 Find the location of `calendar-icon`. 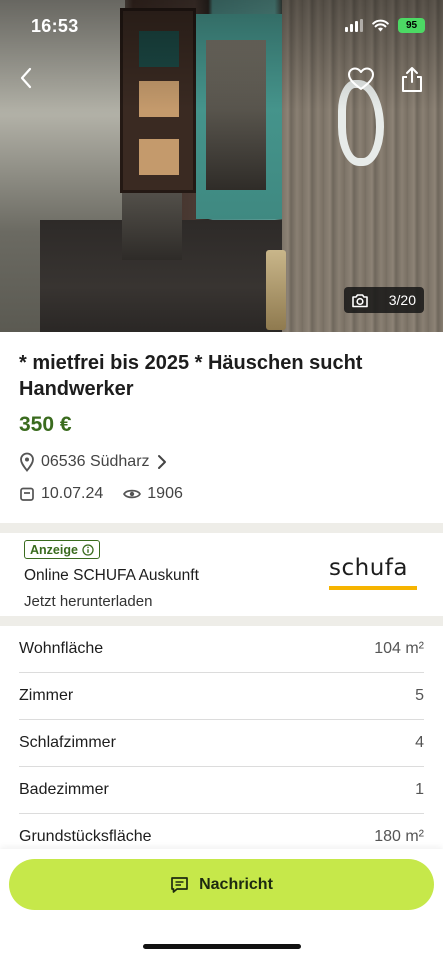

calendar-icon is located at coordinates (27, 494).